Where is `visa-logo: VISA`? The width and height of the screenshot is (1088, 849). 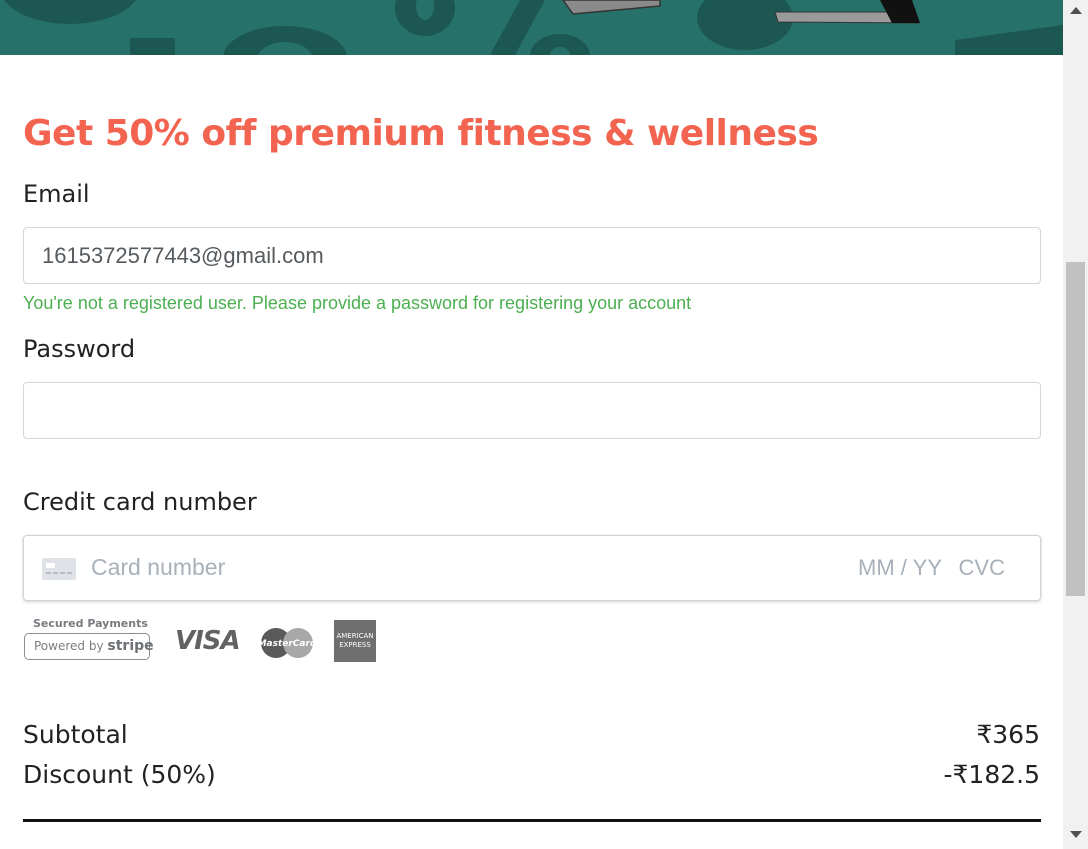 visa-logo: VISA is located at coordinates (208, 641).